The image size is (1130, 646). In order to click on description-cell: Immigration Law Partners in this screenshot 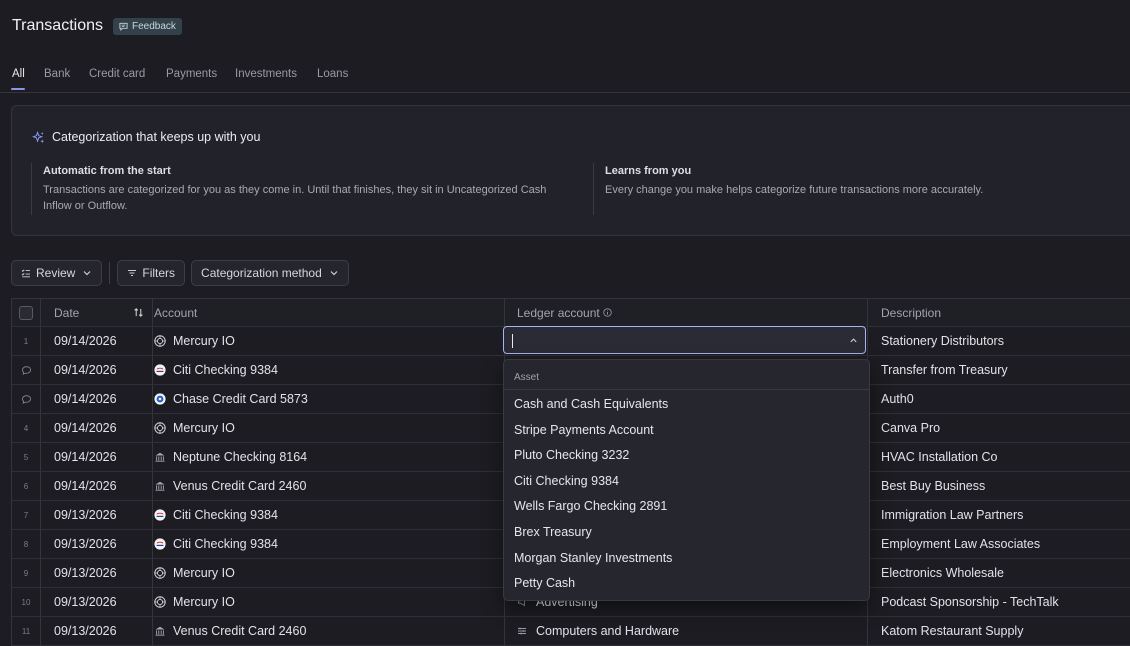, I will do `click(998, 515)`.